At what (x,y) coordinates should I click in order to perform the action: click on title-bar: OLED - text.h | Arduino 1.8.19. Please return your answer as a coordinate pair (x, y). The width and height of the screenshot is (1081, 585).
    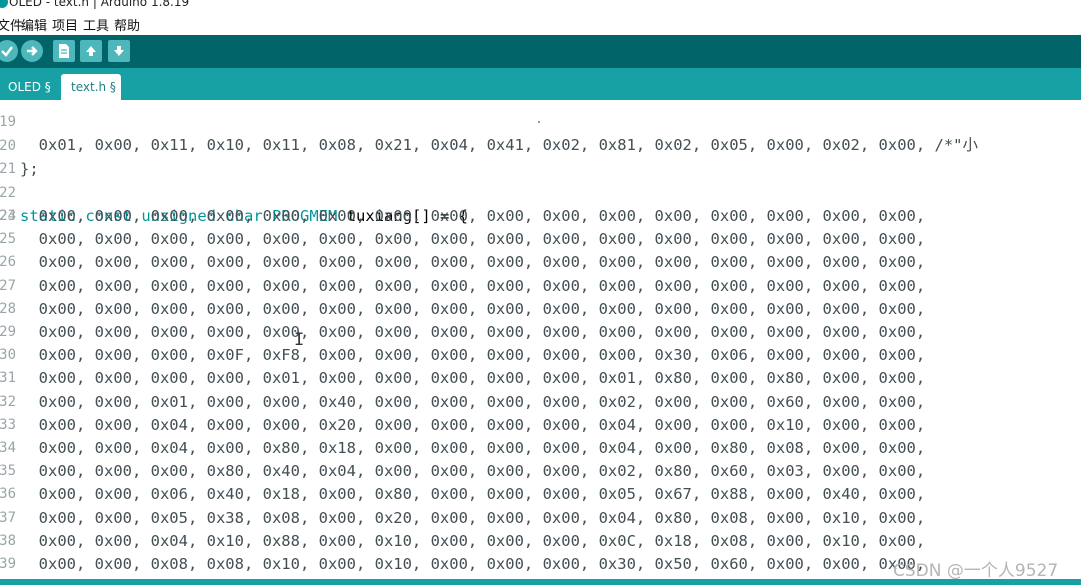
    Looking at the image, I should click on (540, 6).